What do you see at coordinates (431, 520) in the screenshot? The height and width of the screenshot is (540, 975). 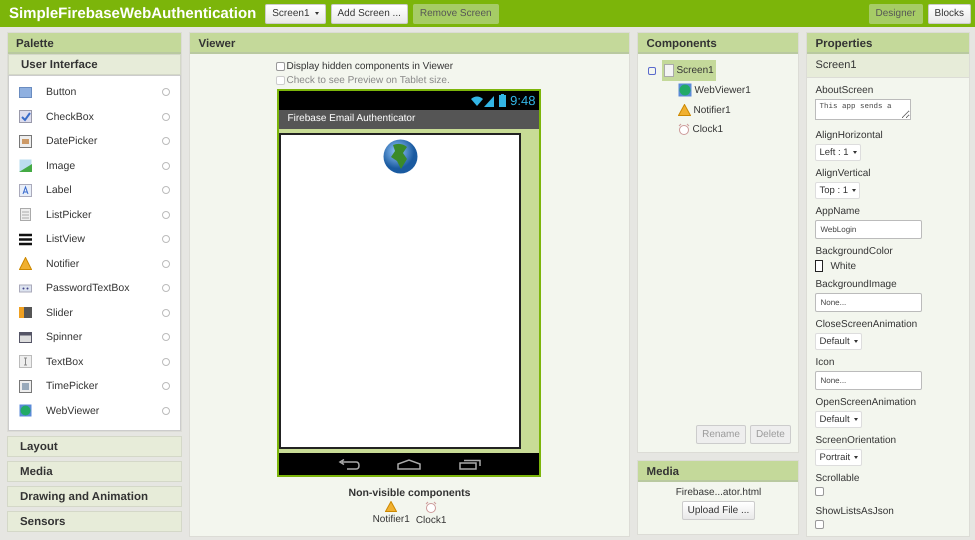 I see `component-label: Clock1` at bounding box center [431, 520].